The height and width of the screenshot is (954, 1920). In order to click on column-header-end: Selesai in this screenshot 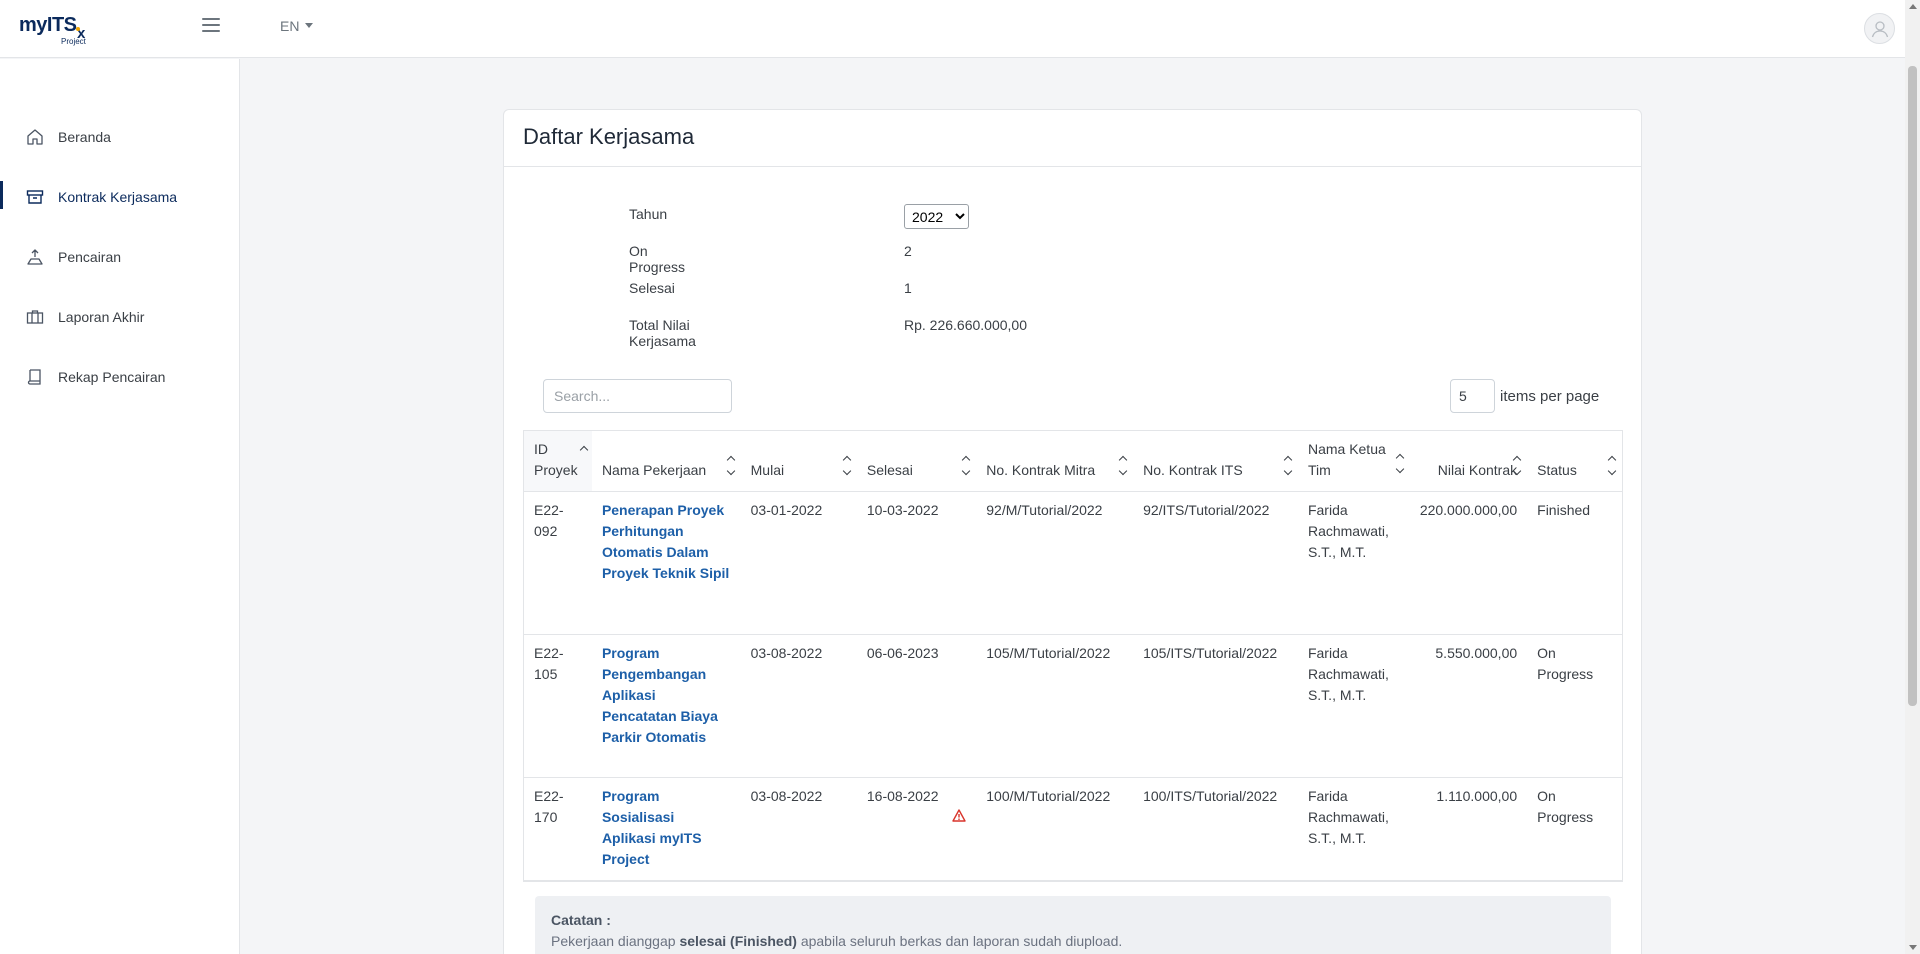, I will do `click(916, 461)`.